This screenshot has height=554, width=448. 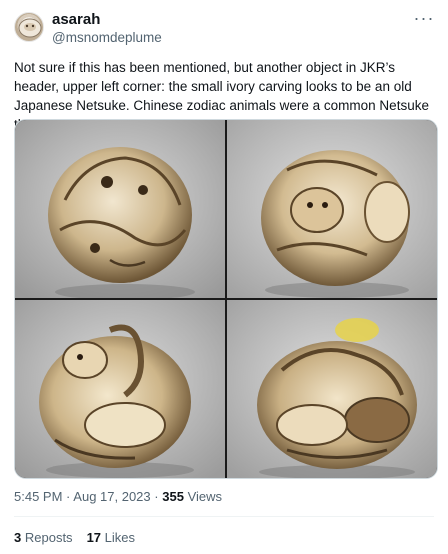 I want to click on user-handle: @msnomdeplume, so click(x=107, y=37).